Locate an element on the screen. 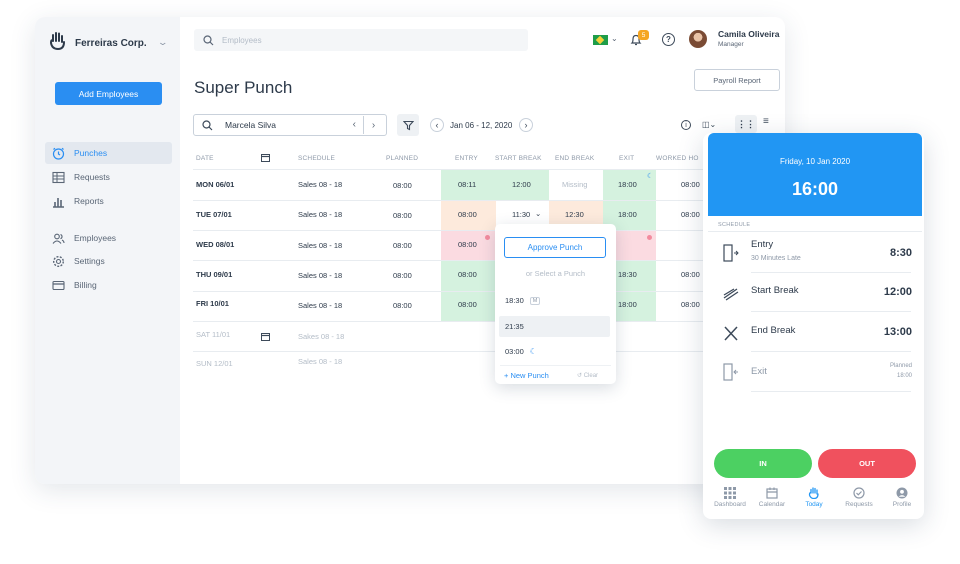 Image resolution: width=960 pixels, height=564 pixels. row-date: SUN 12/01 is located at coordinates (214, 363).